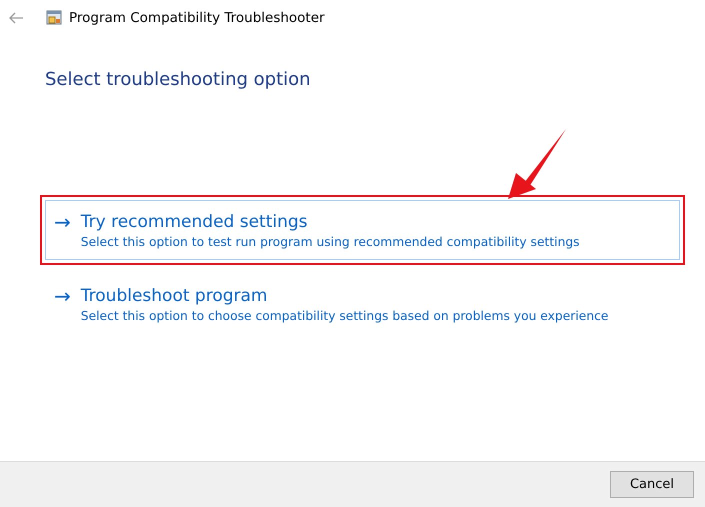 The height and width of the screenshot is (507, 705). I want to click on back-arrow-icon, so click(16, 18).